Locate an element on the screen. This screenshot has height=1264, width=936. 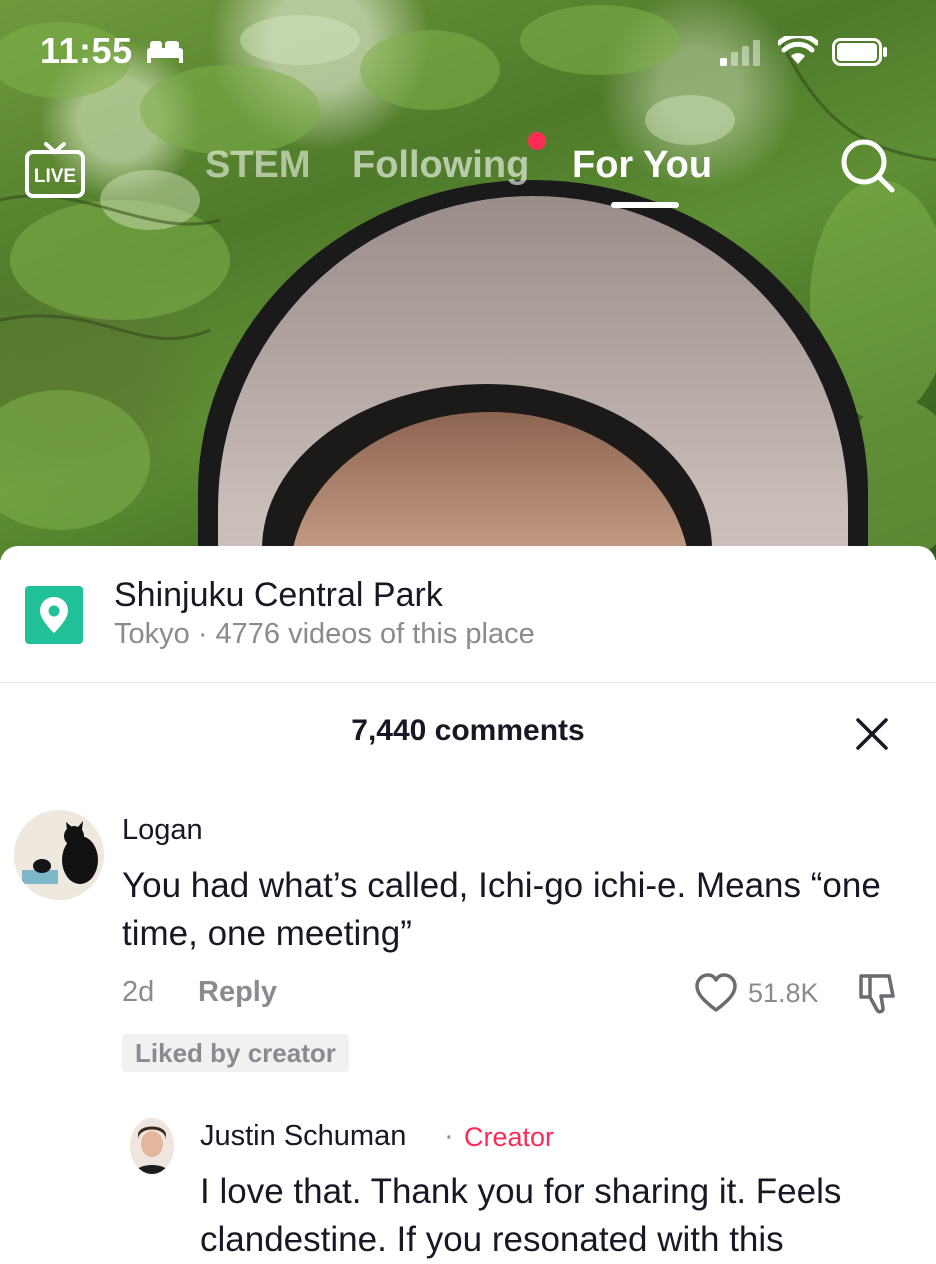
signal-icon is located at coordinates (740, 53).